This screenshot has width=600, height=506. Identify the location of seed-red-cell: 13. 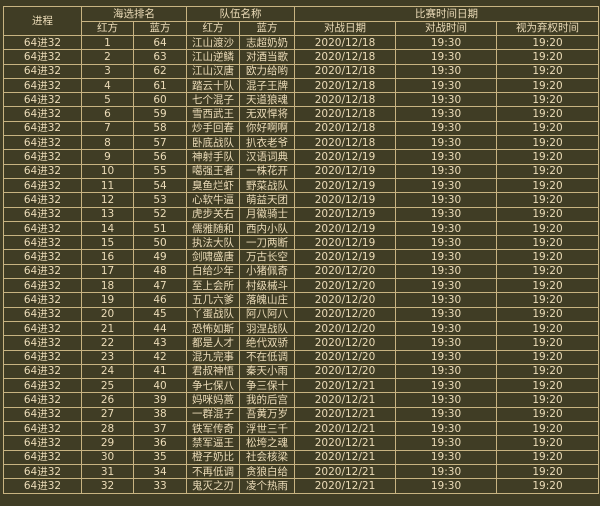
(107, 214).